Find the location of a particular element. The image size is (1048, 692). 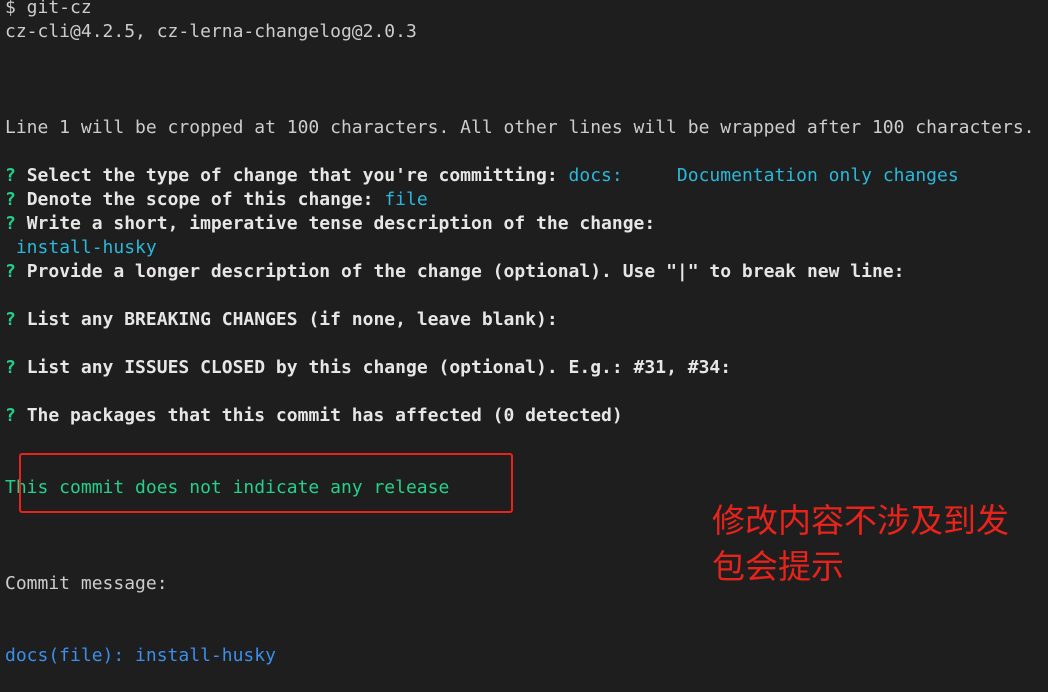

command-line: $ git-cz is located at coordinates (48, 9).